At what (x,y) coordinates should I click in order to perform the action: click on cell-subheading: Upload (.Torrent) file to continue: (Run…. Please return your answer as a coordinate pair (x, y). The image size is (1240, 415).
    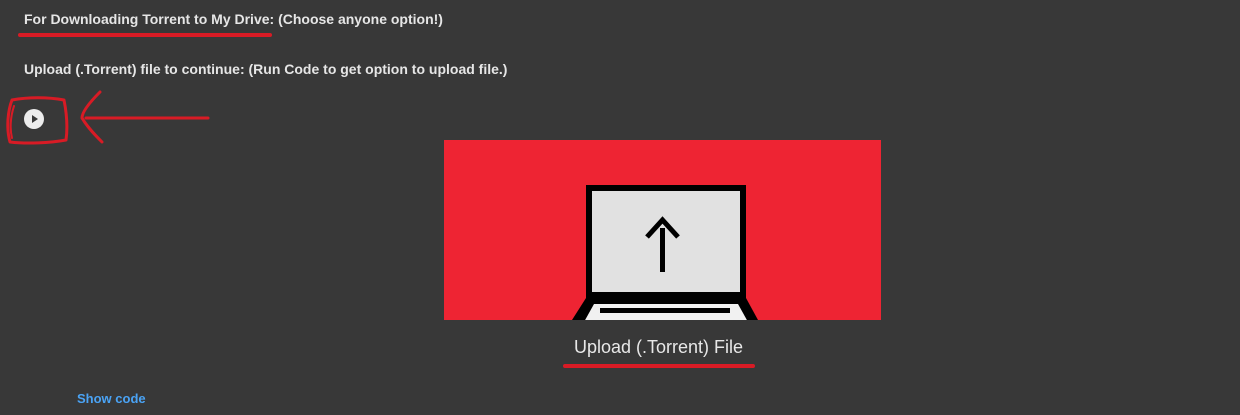
    Looking at the image, I should click on (266, 69).